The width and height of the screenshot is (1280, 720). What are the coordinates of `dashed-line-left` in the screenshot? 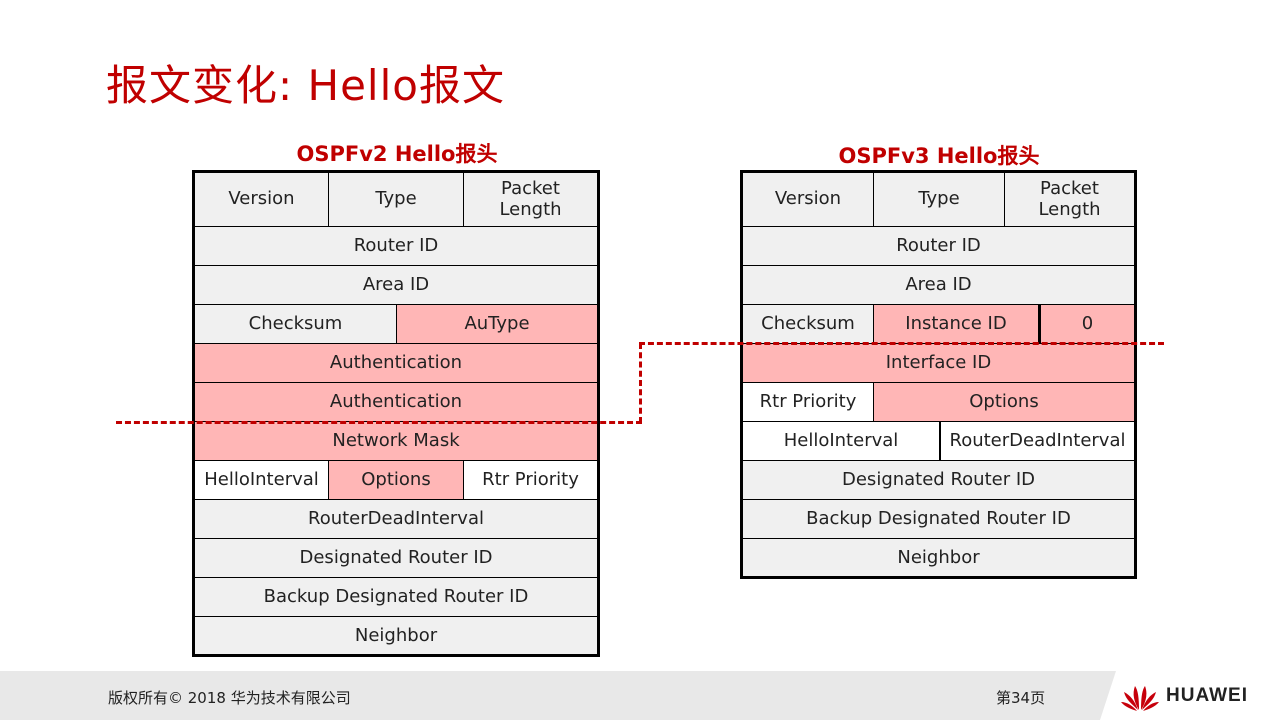 It's located at (379, 422).